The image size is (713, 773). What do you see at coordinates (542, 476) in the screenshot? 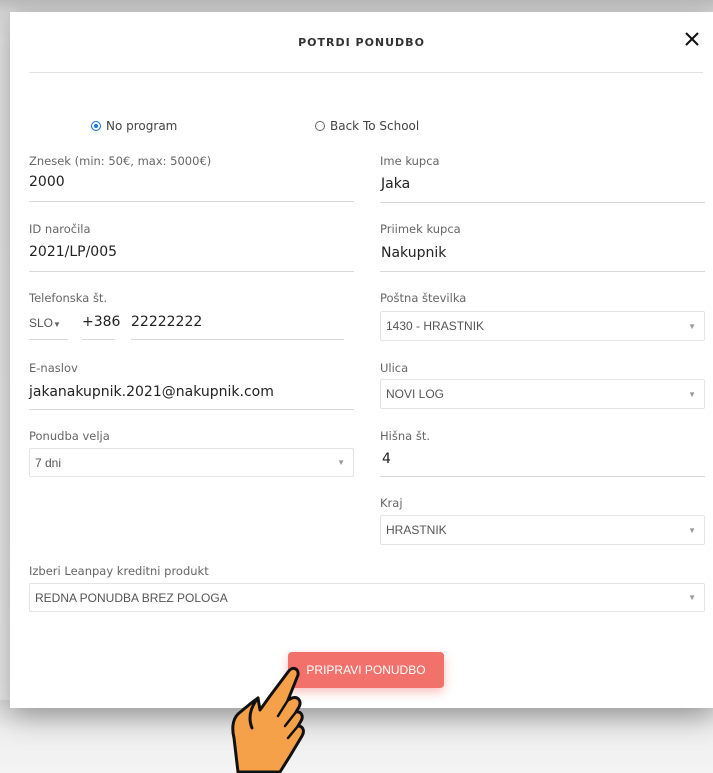
I see `house-number-underline` at bounding box center [542, 476].